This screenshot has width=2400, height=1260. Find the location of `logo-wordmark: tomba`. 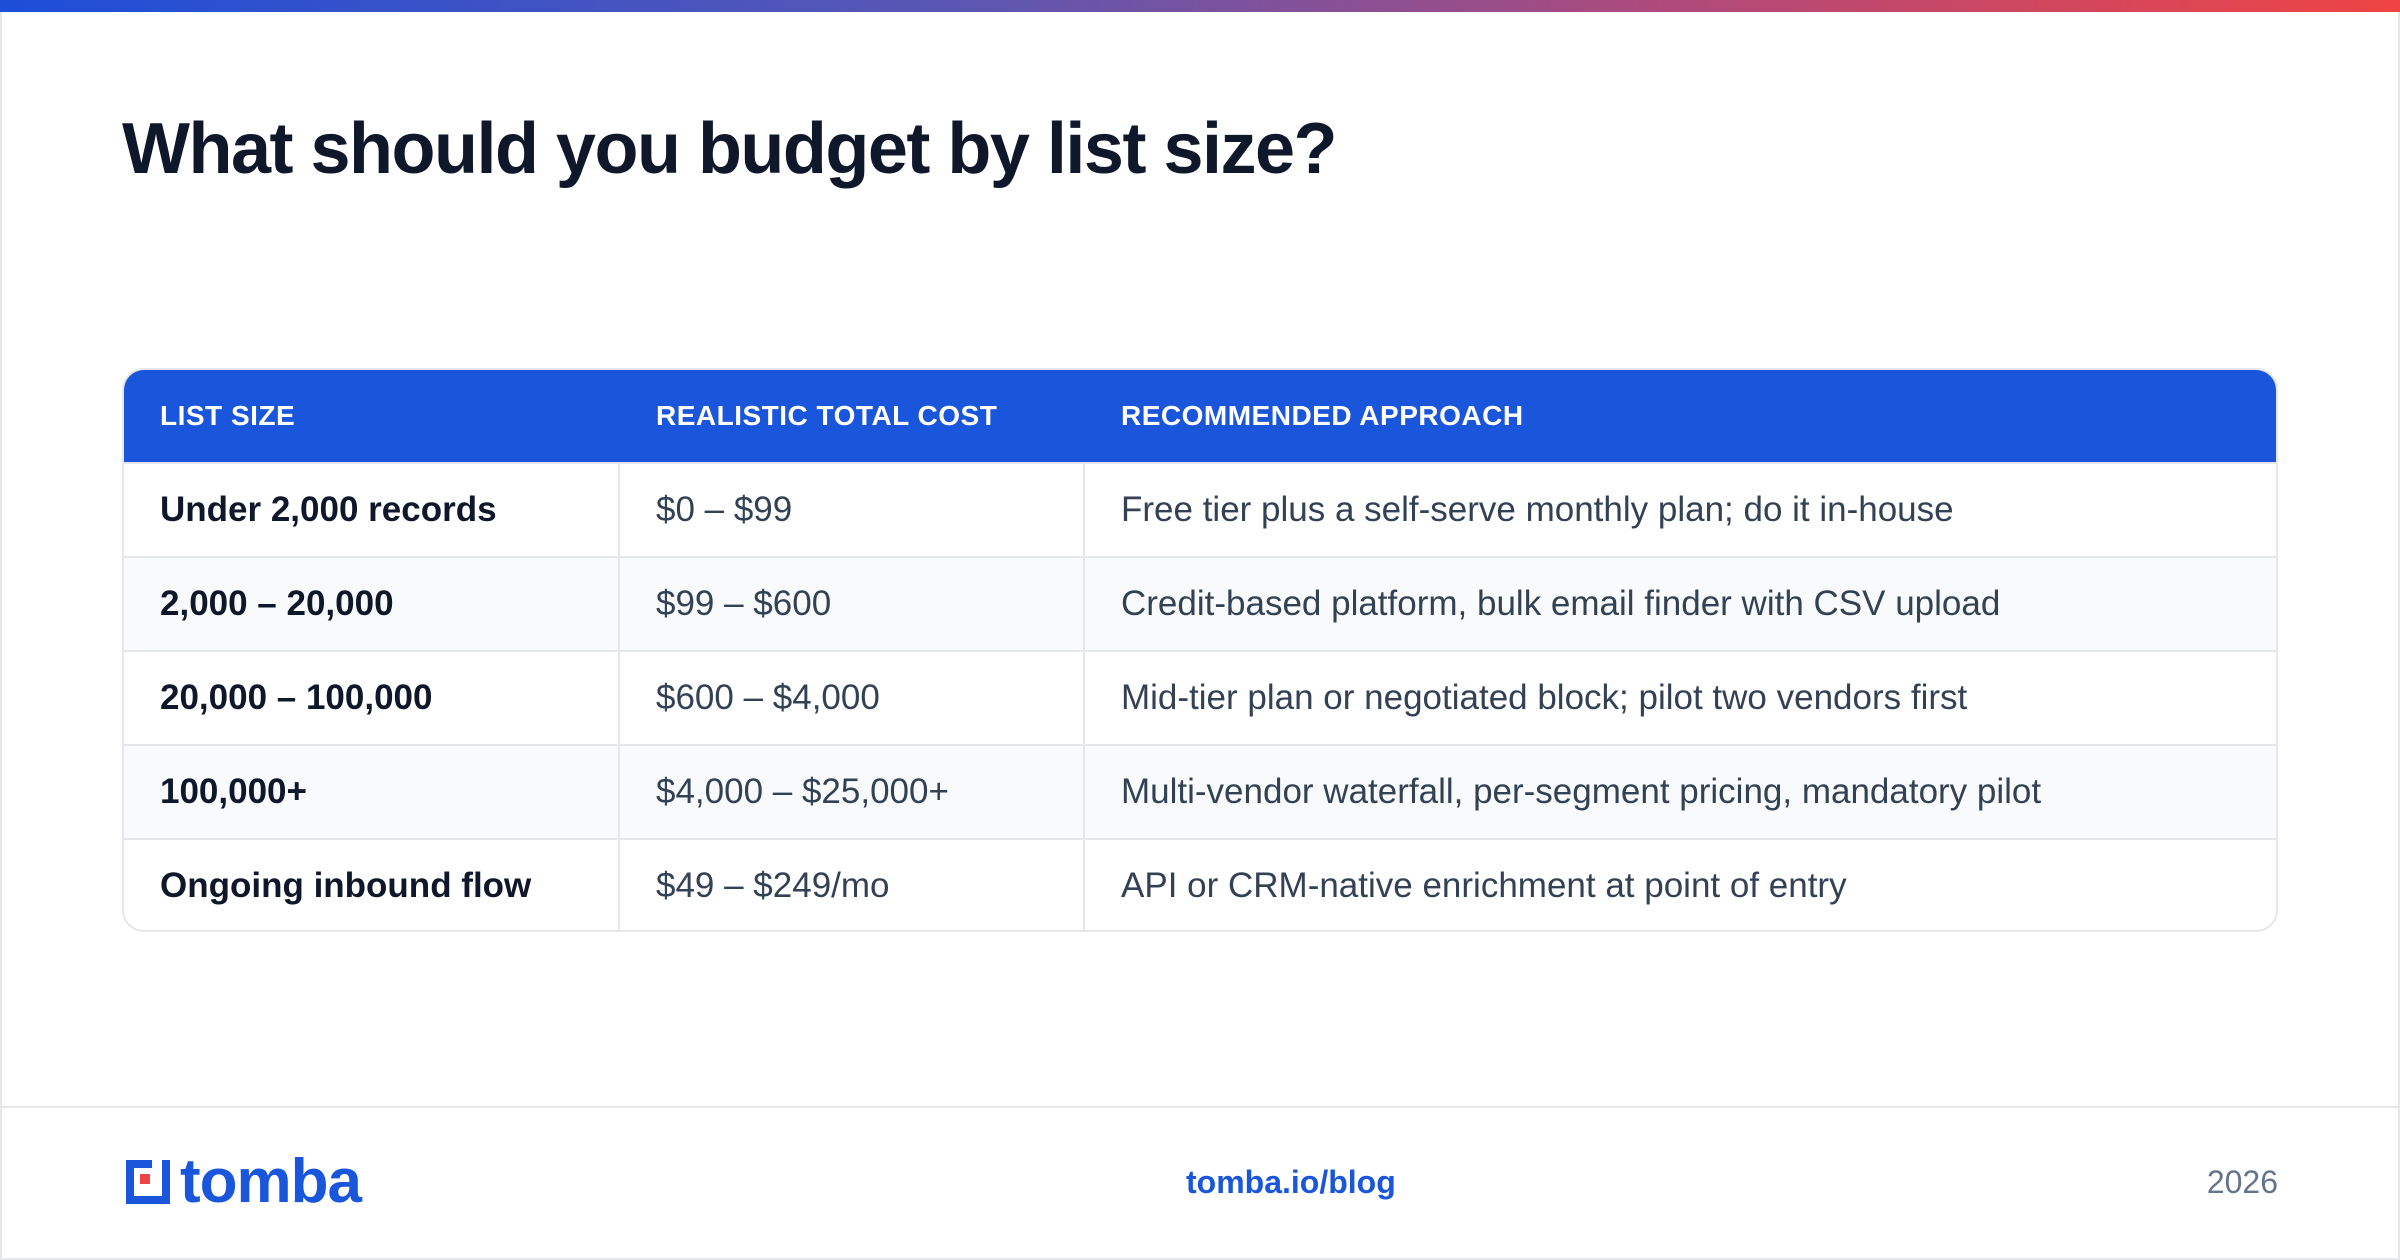

logo-wordmark: tomba is located at coordinates (271, 1181).